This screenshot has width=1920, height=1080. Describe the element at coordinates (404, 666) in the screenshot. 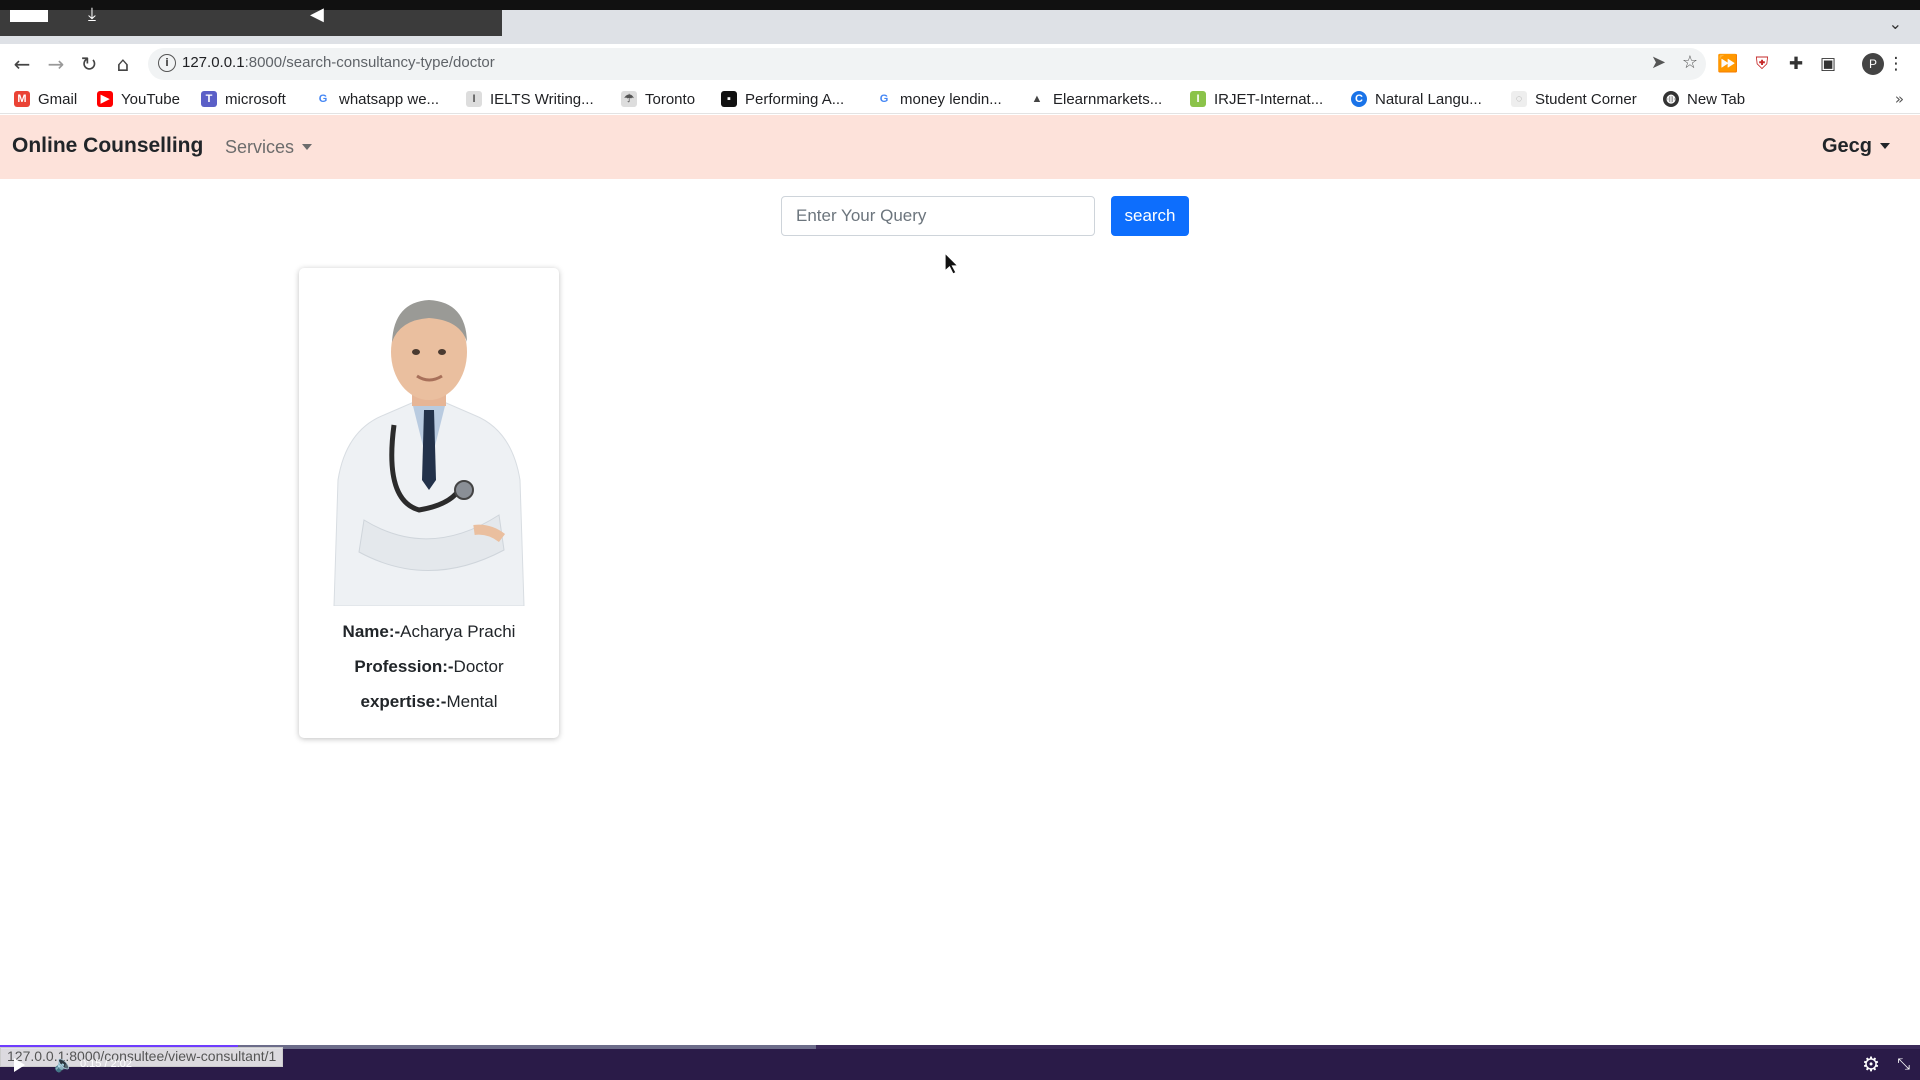

I see `profession-label: Profession:-` at that location.